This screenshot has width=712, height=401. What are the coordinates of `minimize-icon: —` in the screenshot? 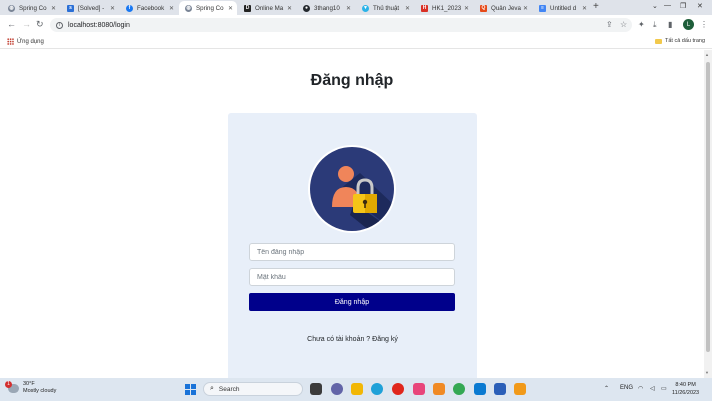 It's located at (667, 5).